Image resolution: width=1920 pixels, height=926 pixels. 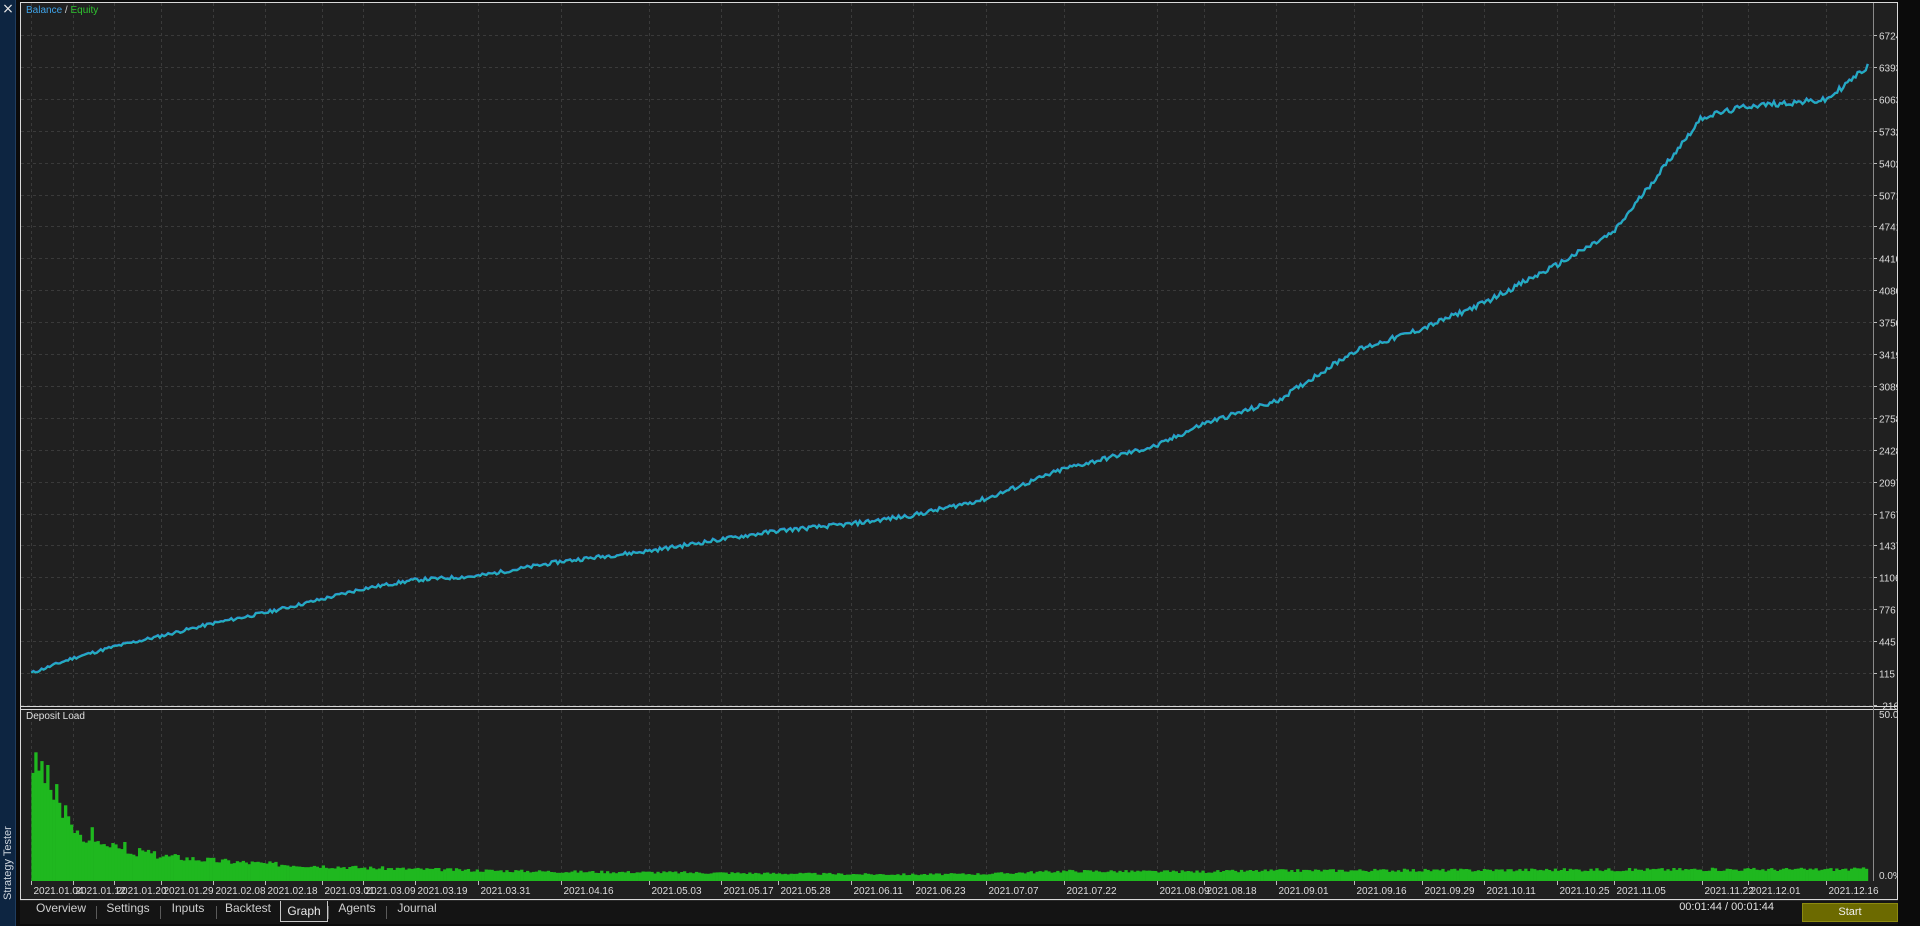 I want to click on tab-settings: Settings, so click(x=128, y=912).